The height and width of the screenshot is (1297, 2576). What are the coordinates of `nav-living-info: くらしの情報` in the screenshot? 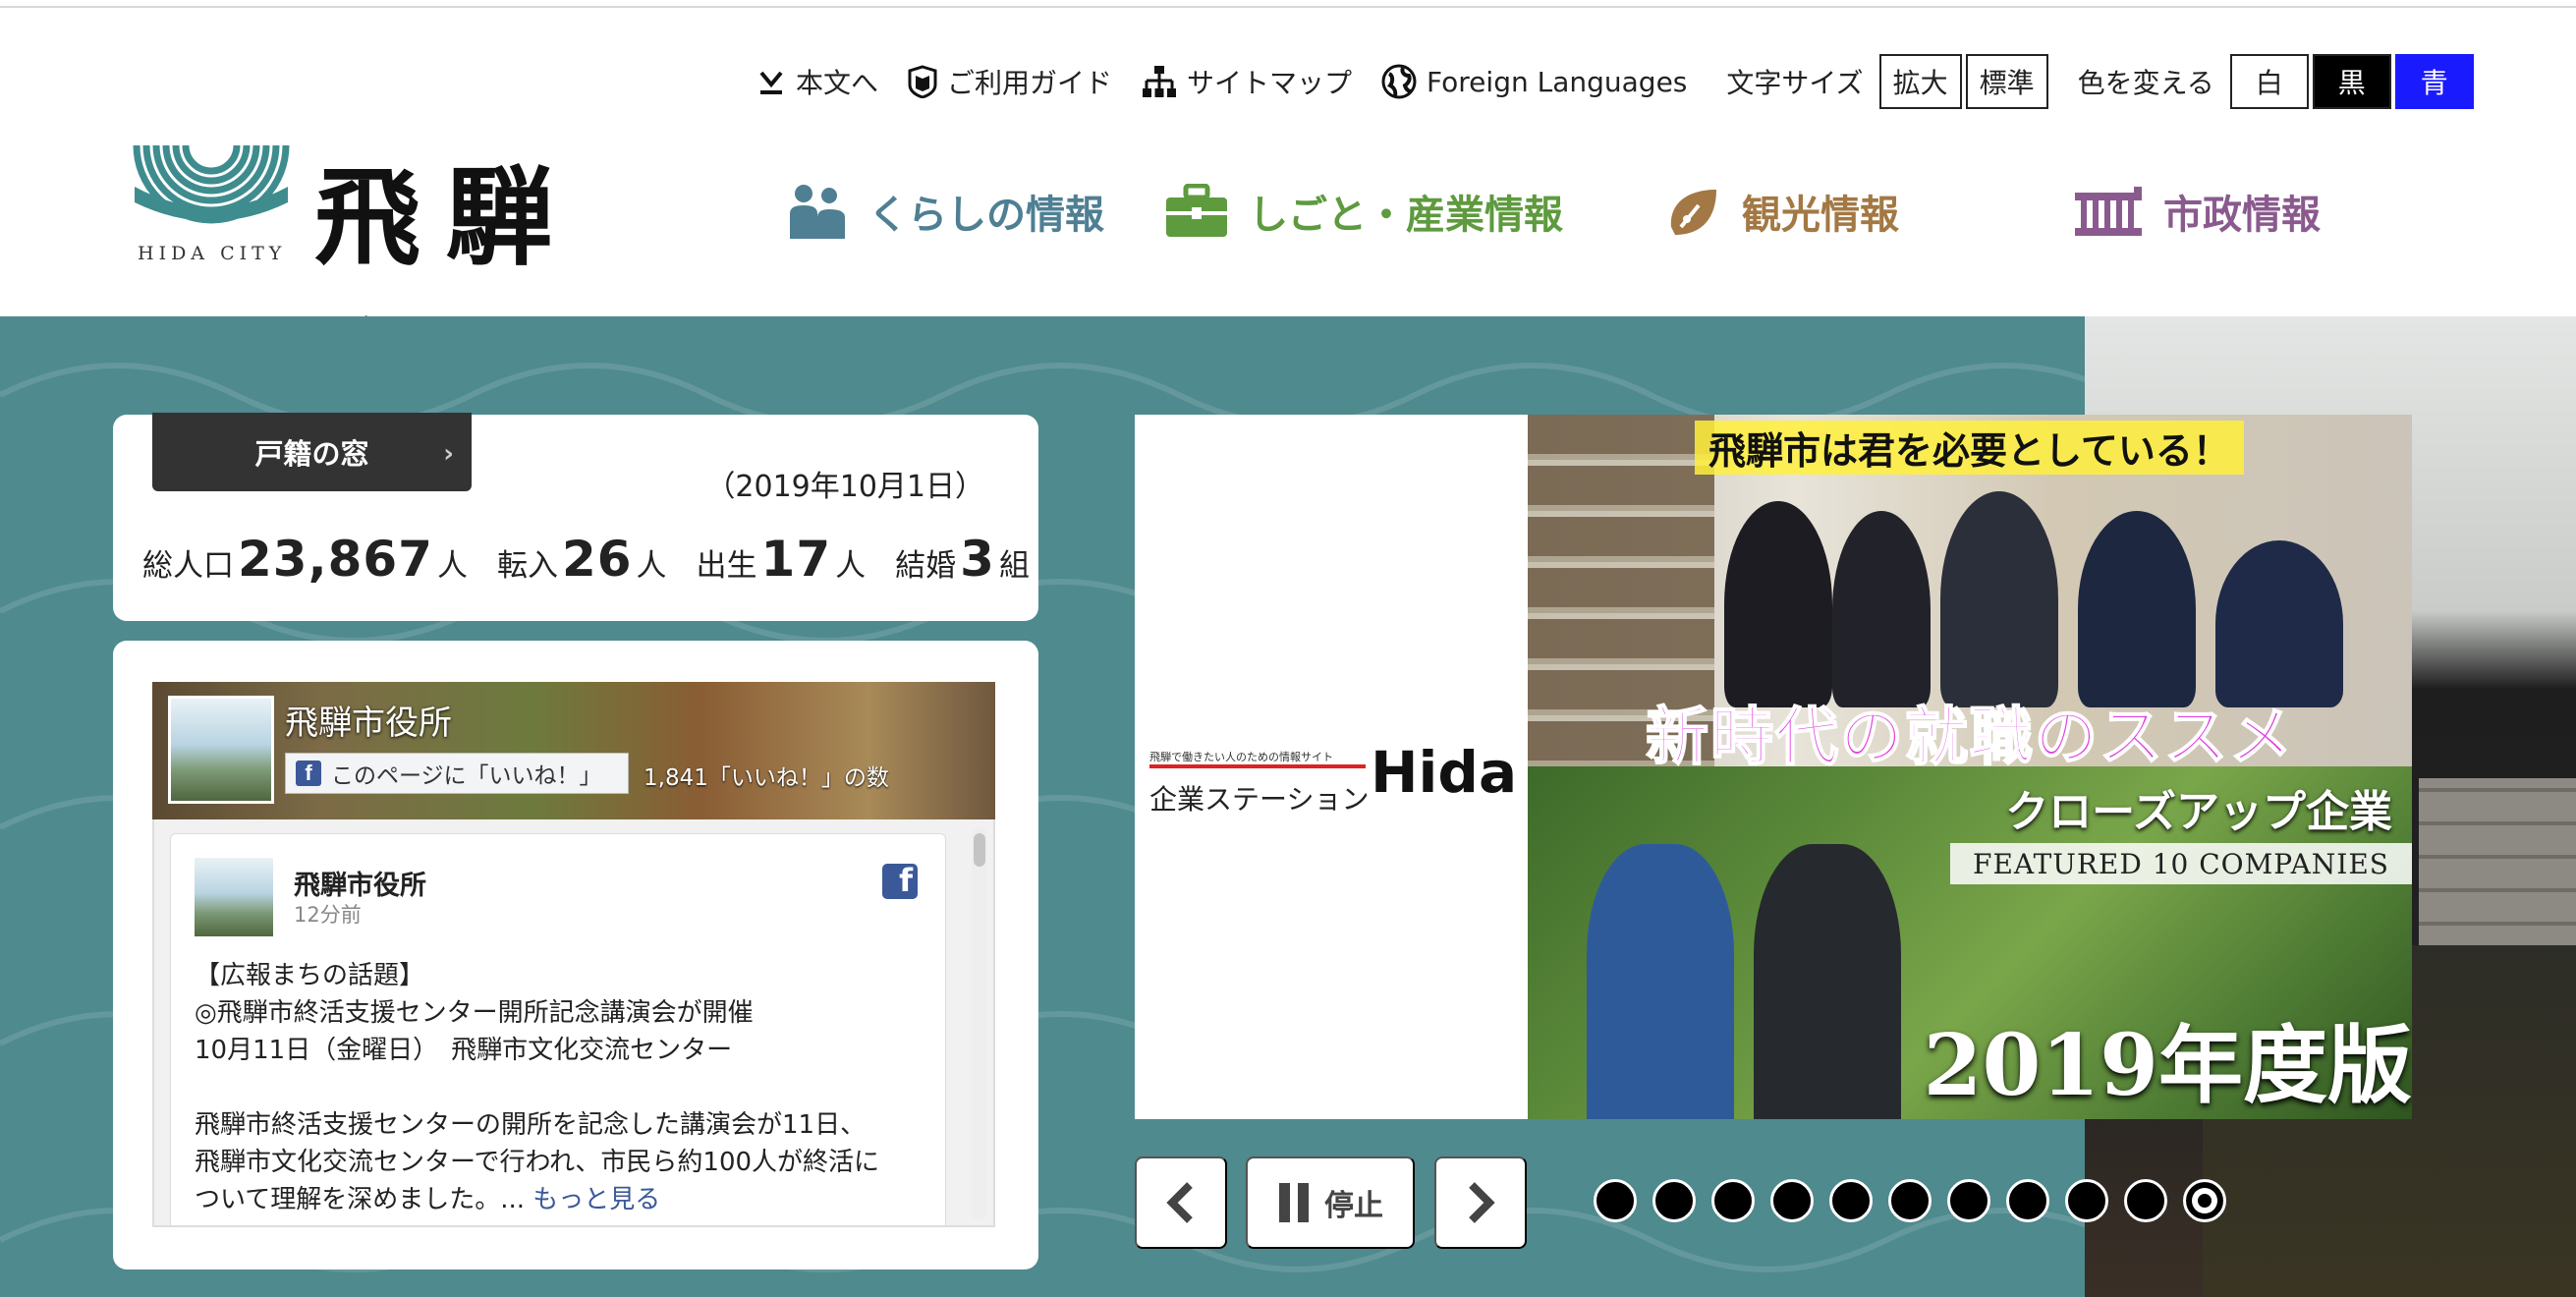 It's located at (945, 211).